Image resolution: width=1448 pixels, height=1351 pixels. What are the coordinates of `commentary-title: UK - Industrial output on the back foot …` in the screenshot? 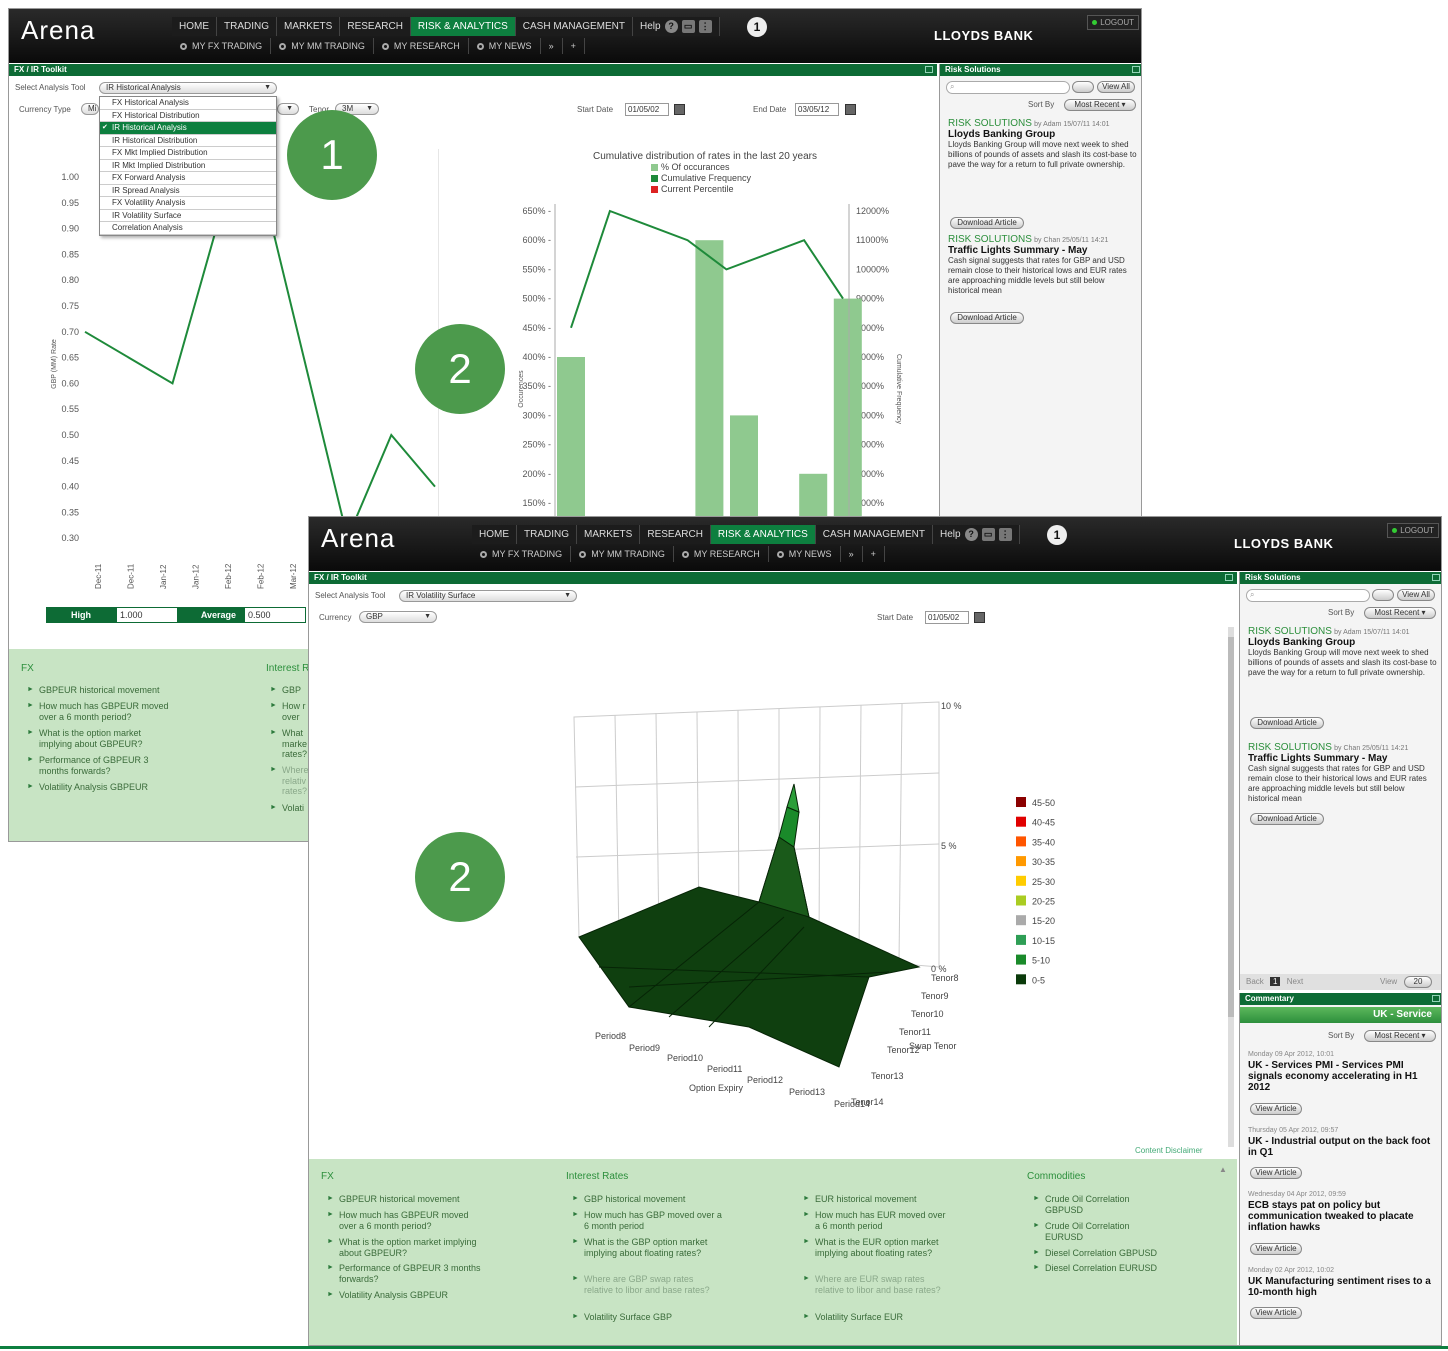 It's located at (1340, 1147).